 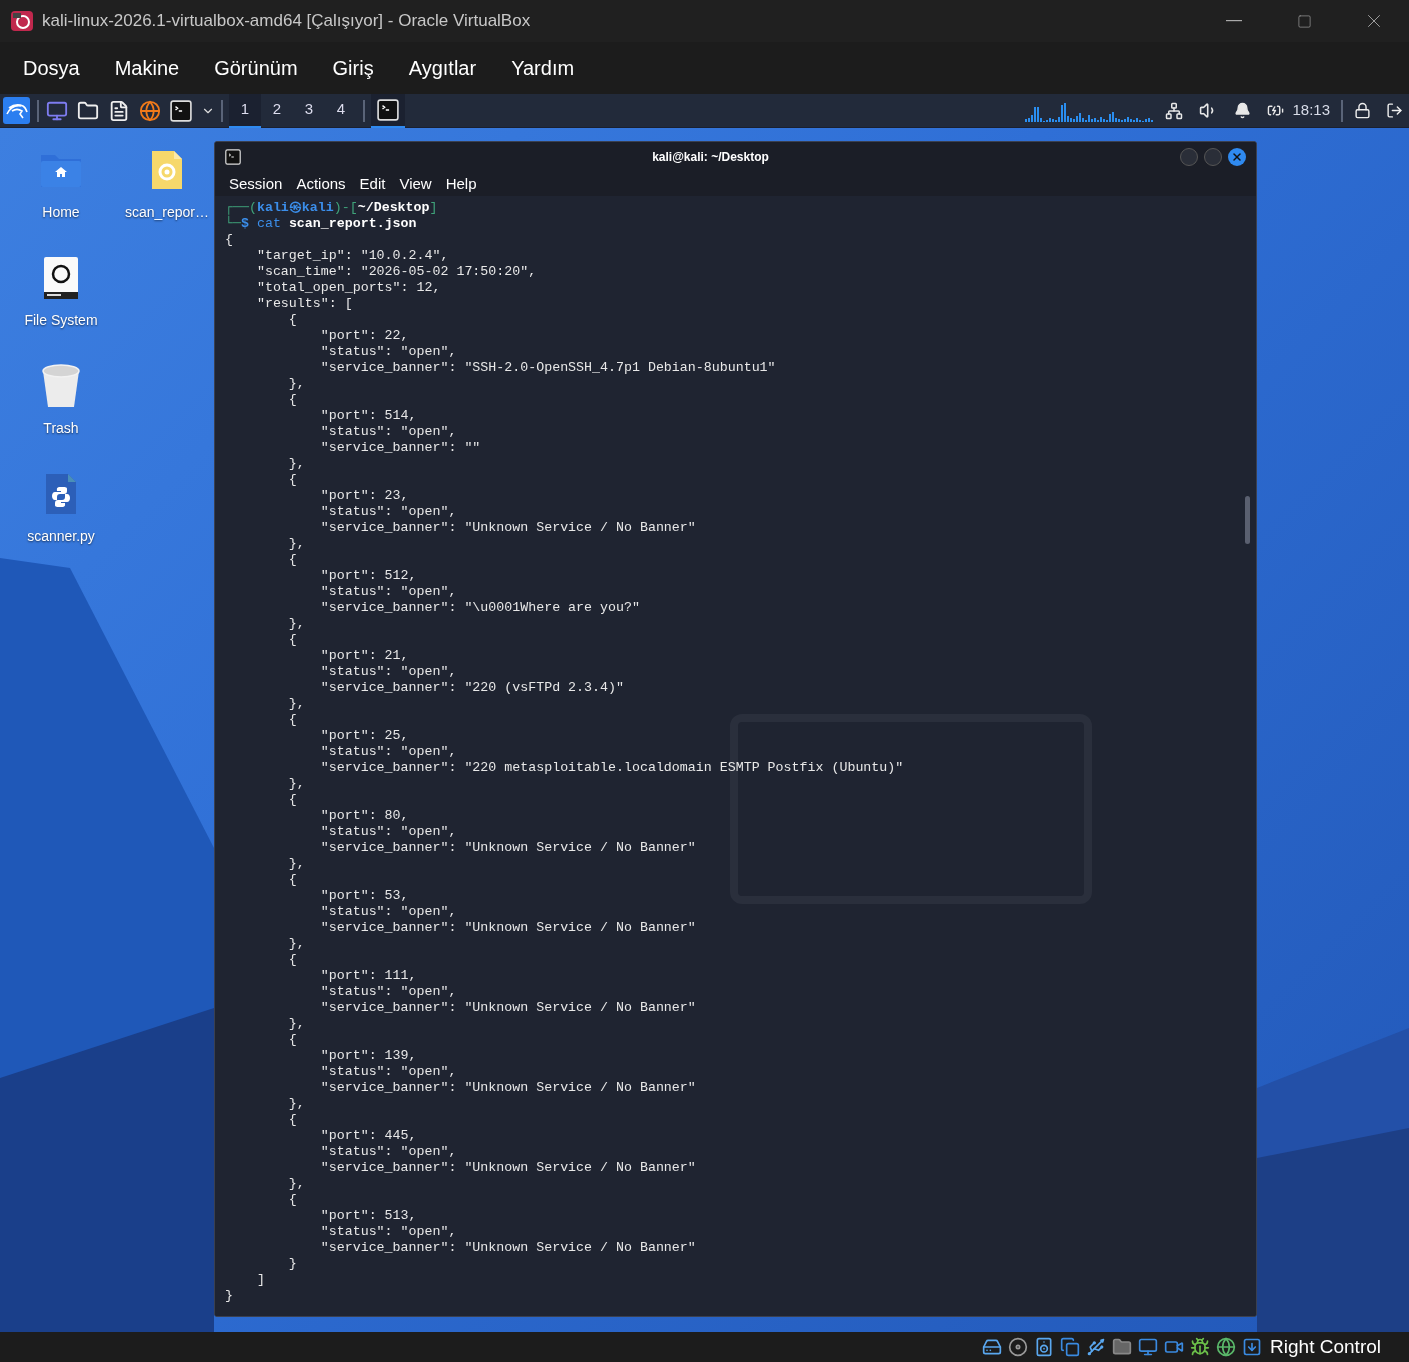 I want to click on panel-clock: 18:13, so click(x=1311, y=110).